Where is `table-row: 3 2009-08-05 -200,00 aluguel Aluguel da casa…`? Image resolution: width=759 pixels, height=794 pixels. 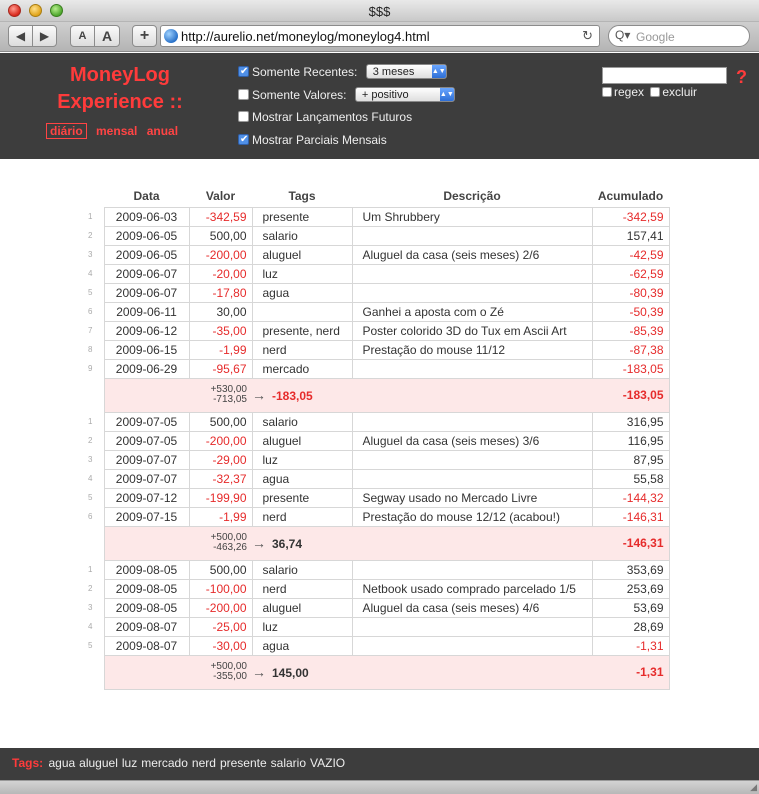
table-row: 3 2009-08-05 -200,00 aluguel Aluguel da casa… is located at coordinates (377, 607).